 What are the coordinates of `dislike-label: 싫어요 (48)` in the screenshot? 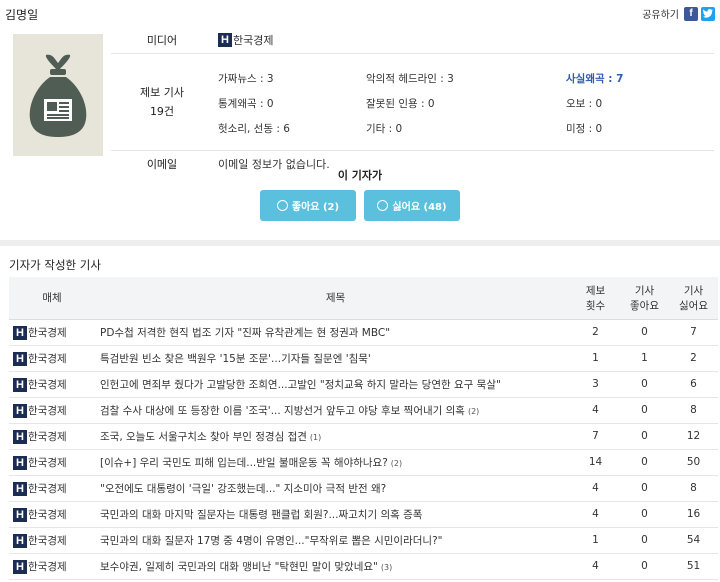 It's located at (419, 207).